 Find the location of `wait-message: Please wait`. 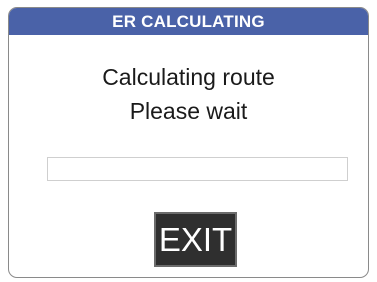

wait-message: Please wait is located at coordinates (188, 111).